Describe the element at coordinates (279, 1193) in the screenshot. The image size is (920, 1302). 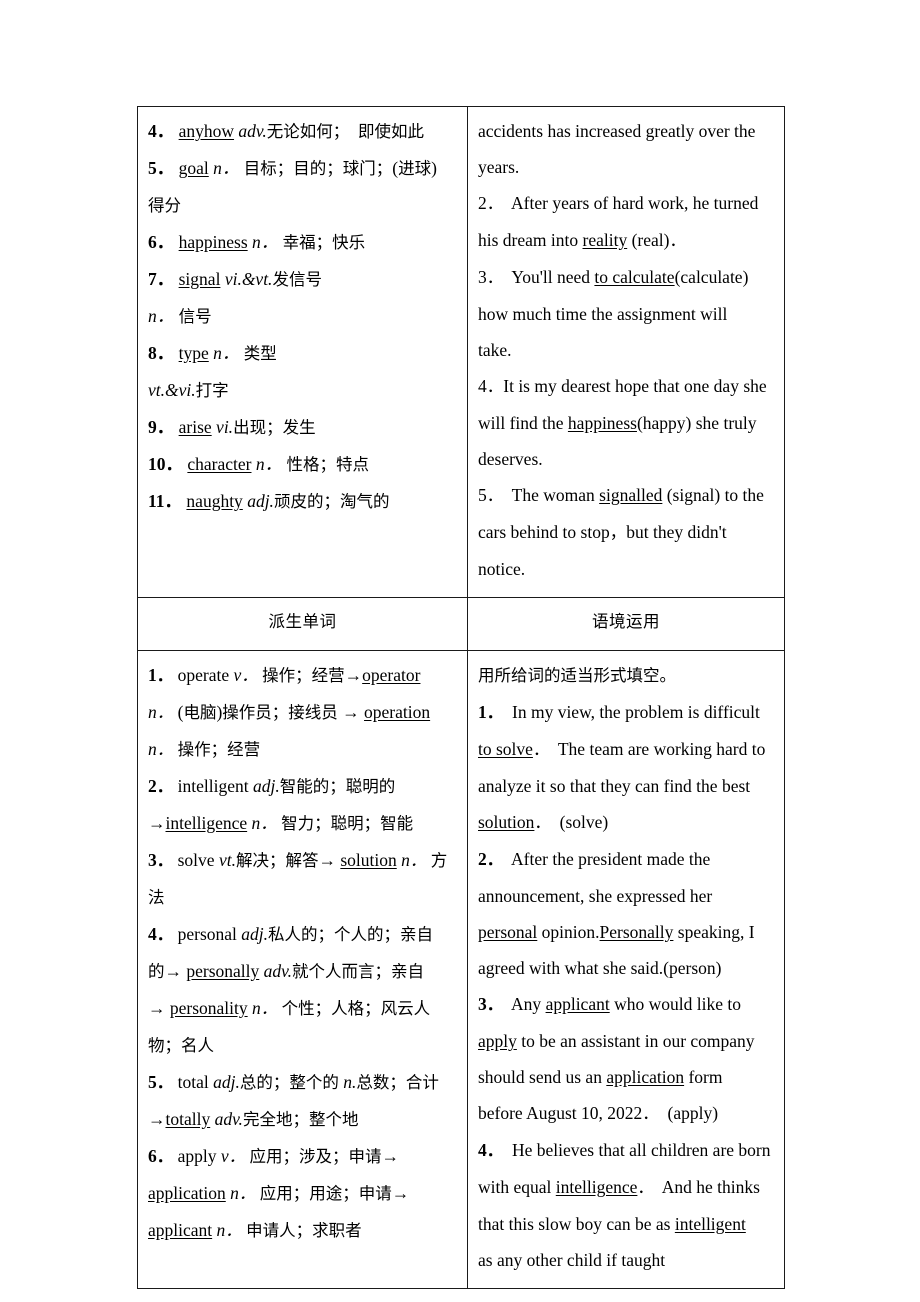
I see `derived-entry-line: application n． 应用；用途；申请→` at that location.